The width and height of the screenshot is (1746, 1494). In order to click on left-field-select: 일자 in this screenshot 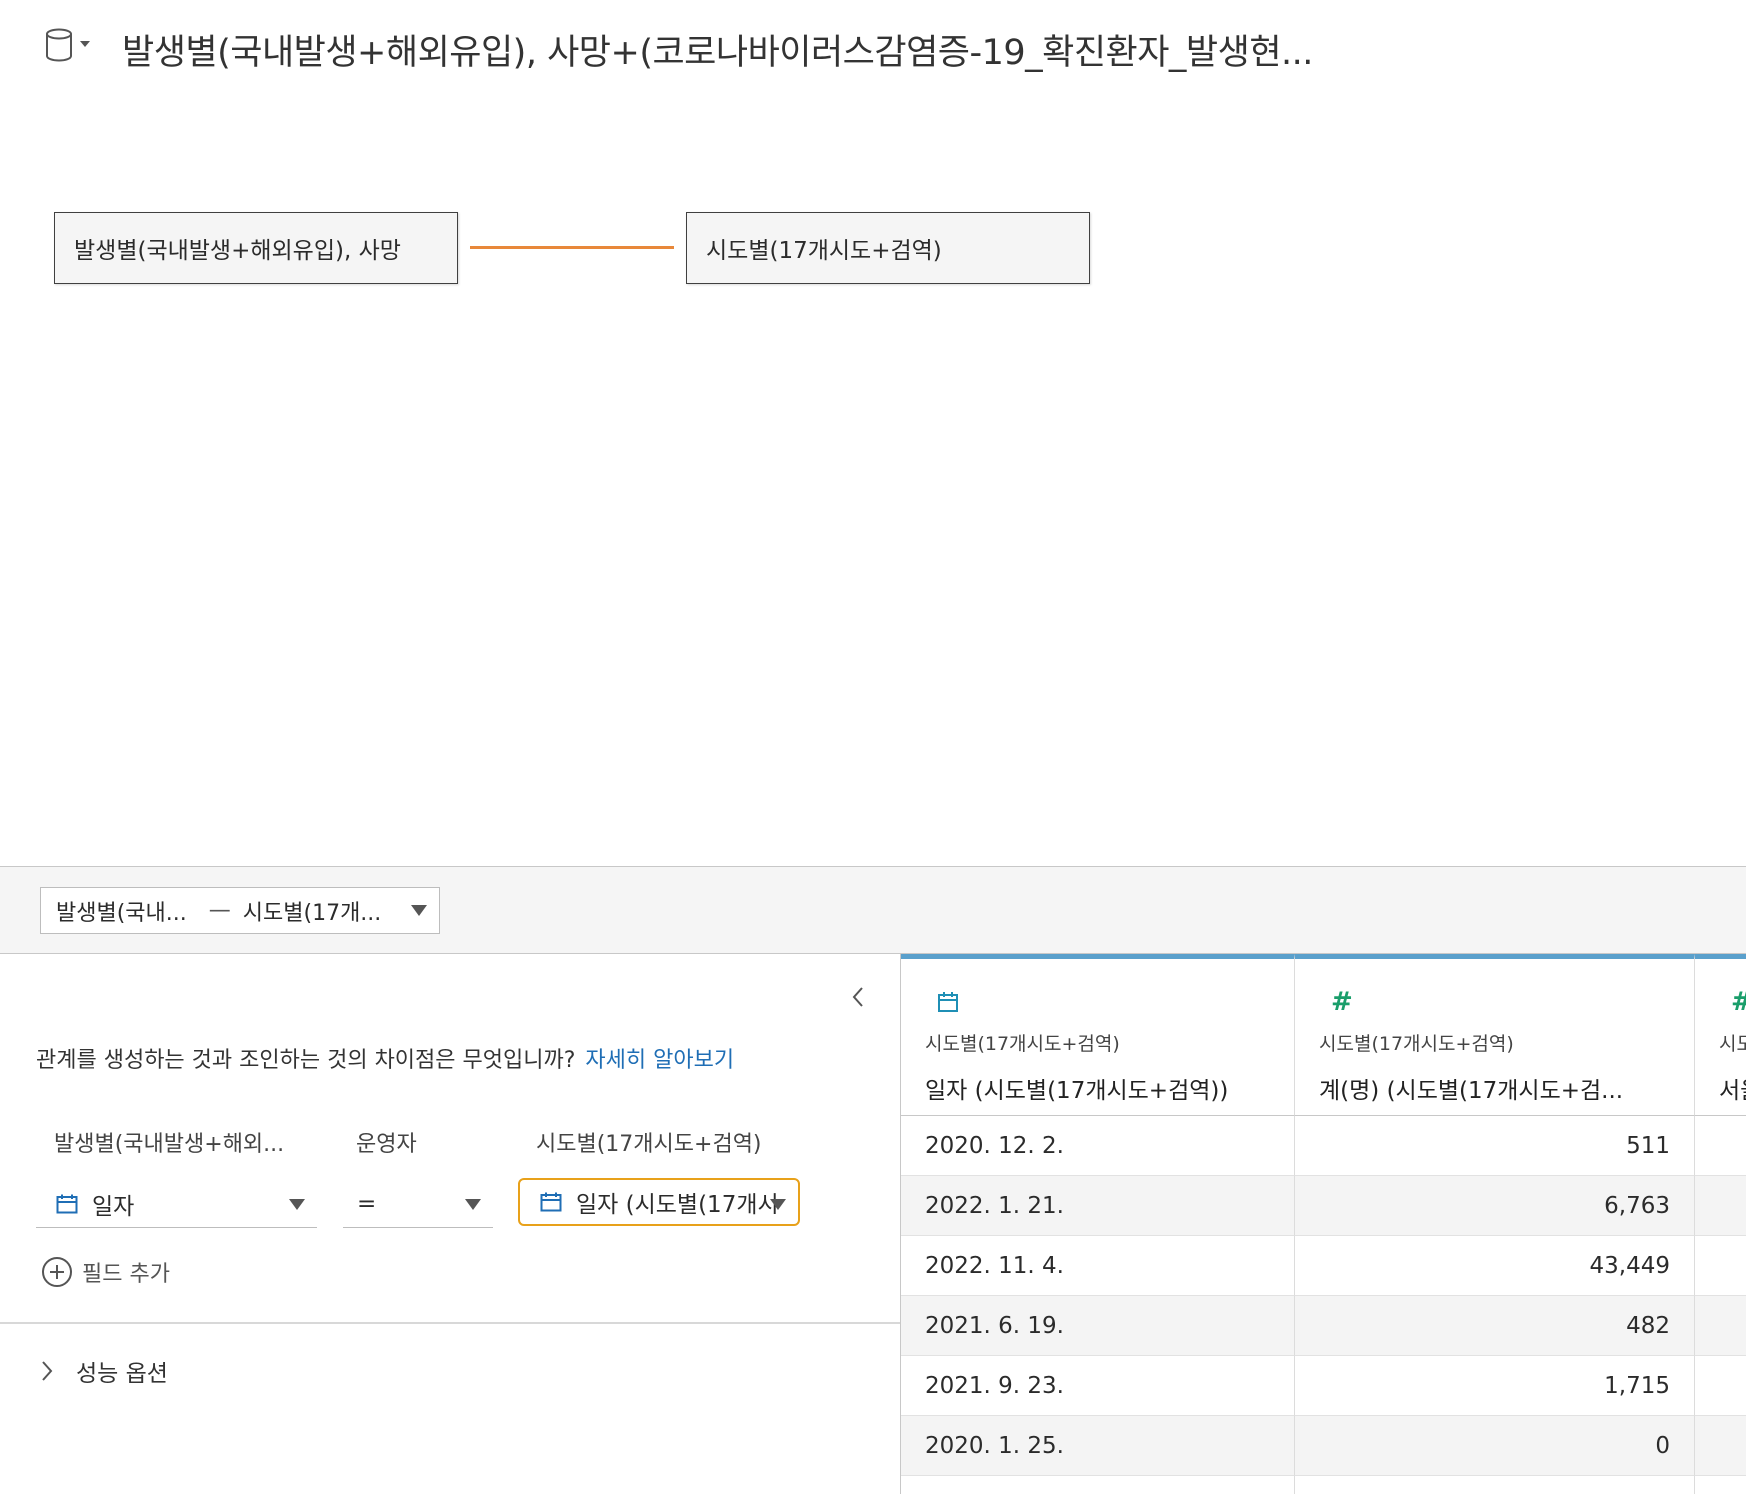, I will do `click(176, 1204)`.